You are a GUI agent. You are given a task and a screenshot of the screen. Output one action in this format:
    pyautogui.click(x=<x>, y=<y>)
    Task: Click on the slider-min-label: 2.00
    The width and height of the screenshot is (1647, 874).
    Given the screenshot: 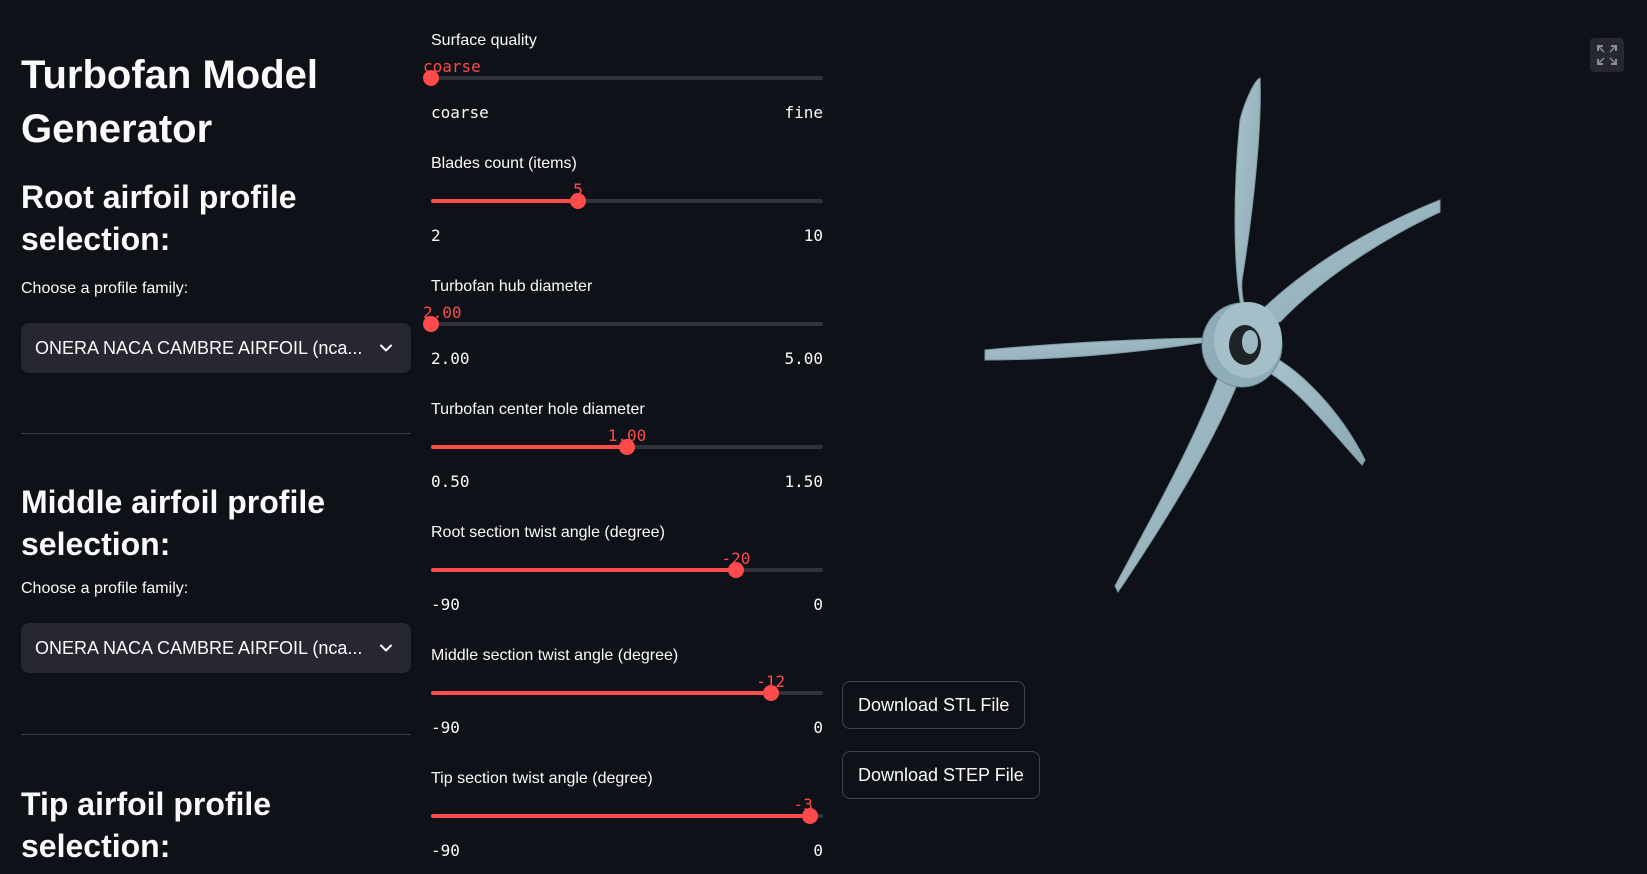 What is the action you would take?
    pyautogui.click(x=450, y=358)
    